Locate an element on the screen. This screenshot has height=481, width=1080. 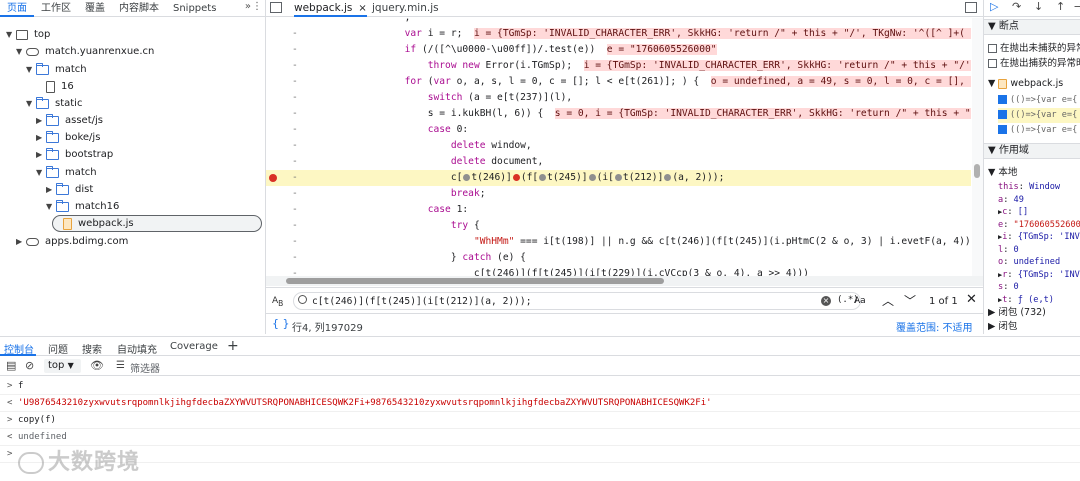
scope-variable: e: "1760605526000" is located at coordinates (1039, 225).